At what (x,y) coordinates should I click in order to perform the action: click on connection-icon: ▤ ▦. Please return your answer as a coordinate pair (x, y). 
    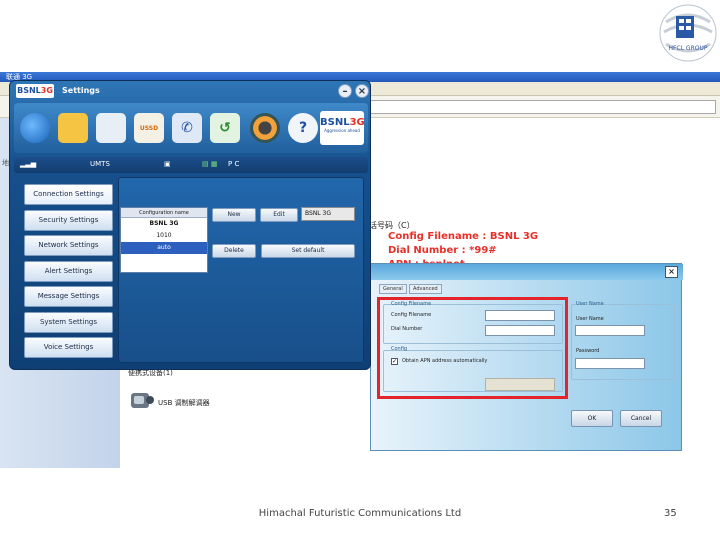
    Looking at the image, I should click on (210, 164).